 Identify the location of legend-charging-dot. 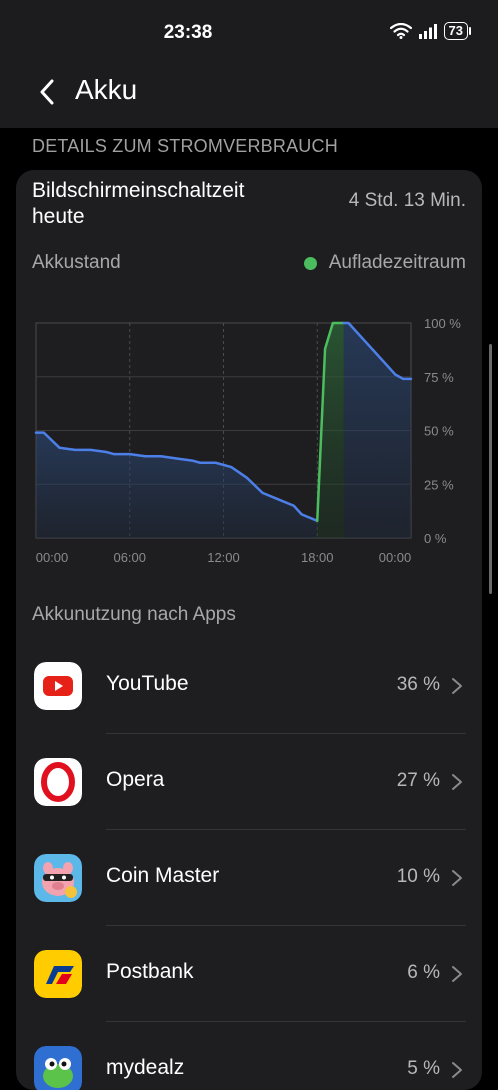
(310, 263).